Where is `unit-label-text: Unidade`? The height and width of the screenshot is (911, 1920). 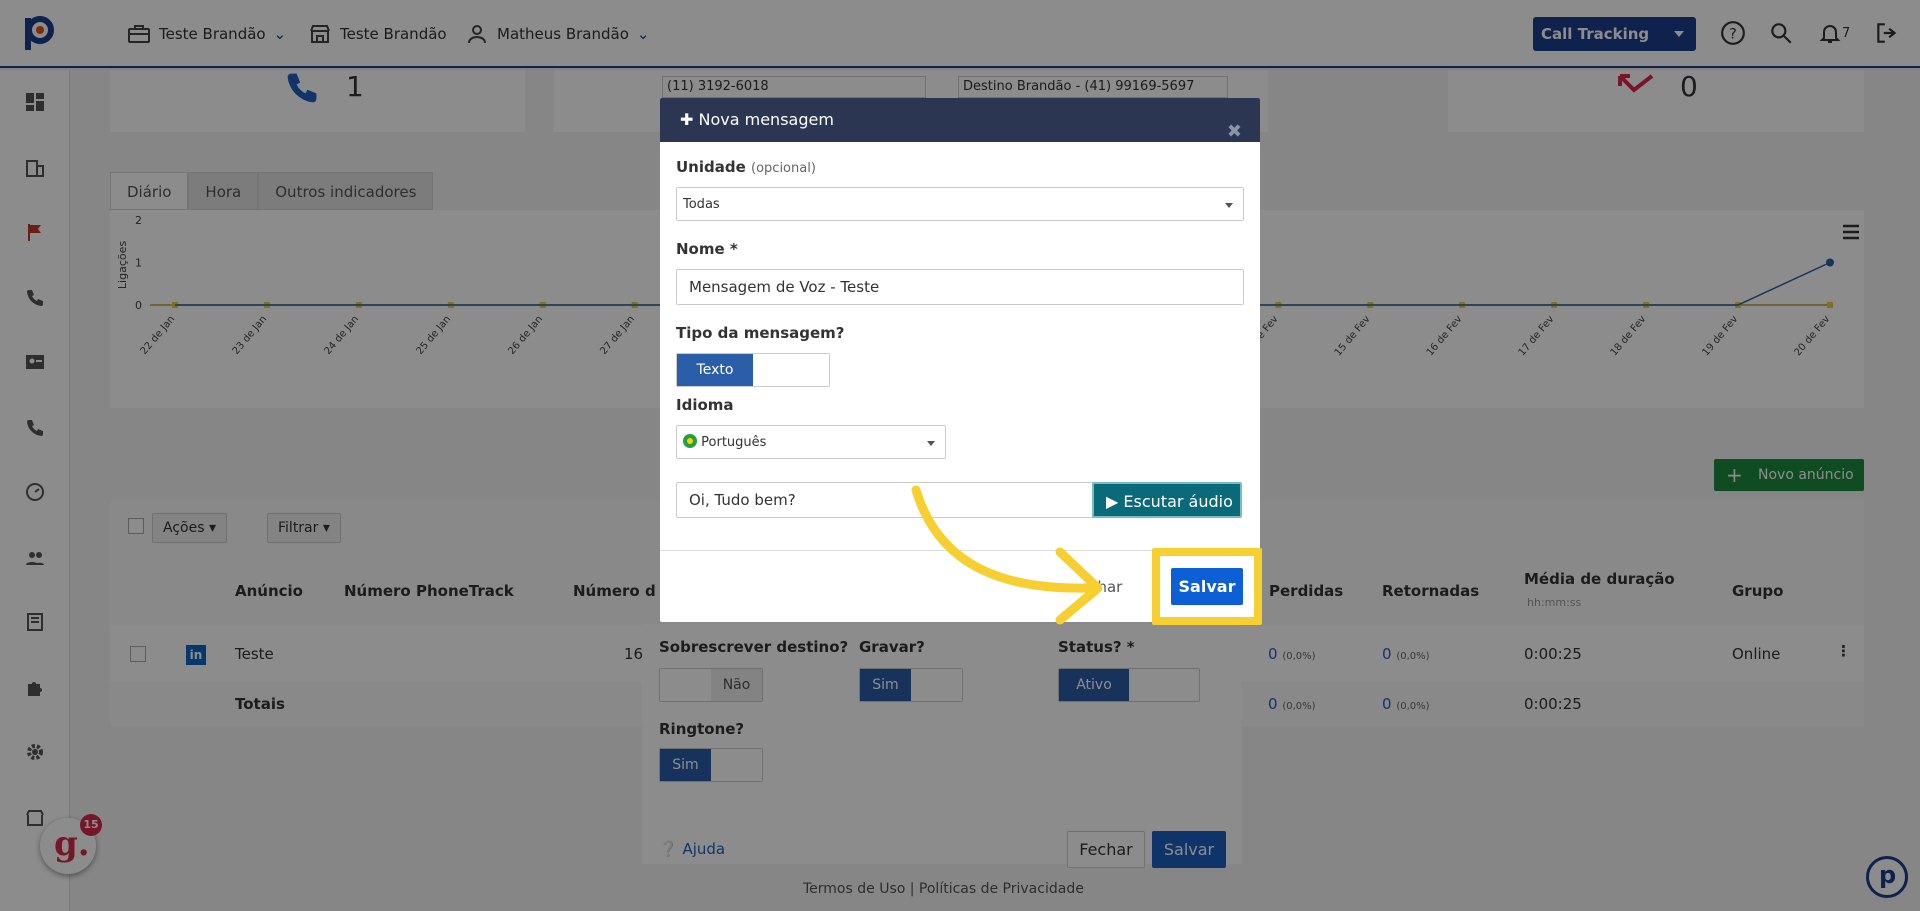
unit-label-text: Unidade is located at coordinates (711, 167).